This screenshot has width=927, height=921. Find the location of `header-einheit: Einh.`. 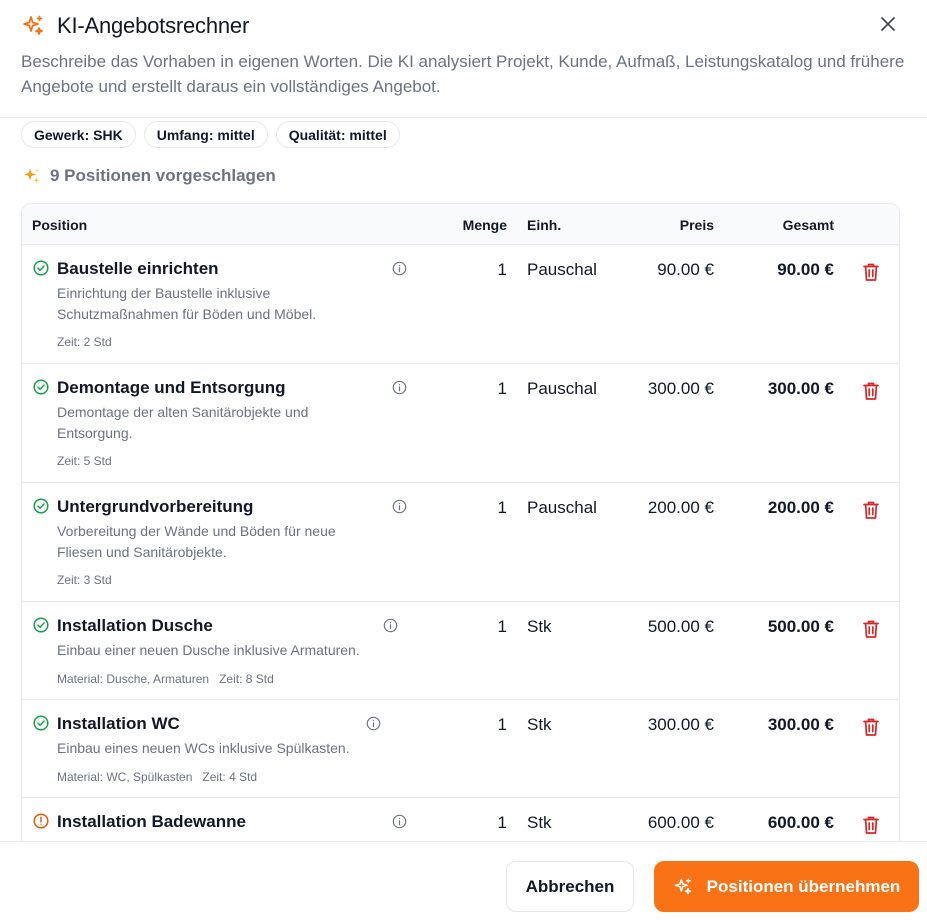

header-einheit: Einh. is located at coordinates (544, 225).